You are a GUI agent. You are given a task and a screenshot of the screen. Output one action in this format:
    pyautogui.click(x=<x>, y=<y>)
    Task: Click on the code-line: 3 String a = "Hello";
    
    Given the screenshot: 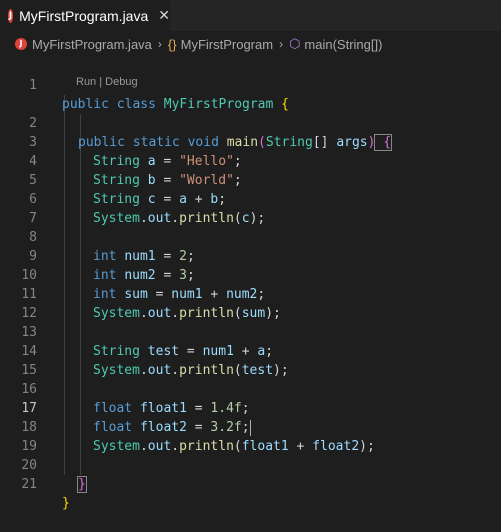 What is the action you would take?
    pyautogui.click(x=250, y=141)
    